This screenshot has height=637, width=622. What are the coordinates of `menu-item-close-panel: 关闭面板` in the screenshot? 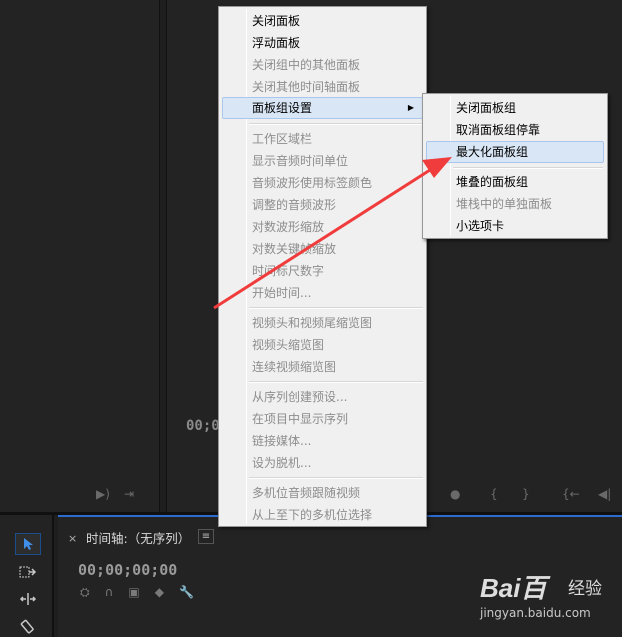 It's located at (322, 21).